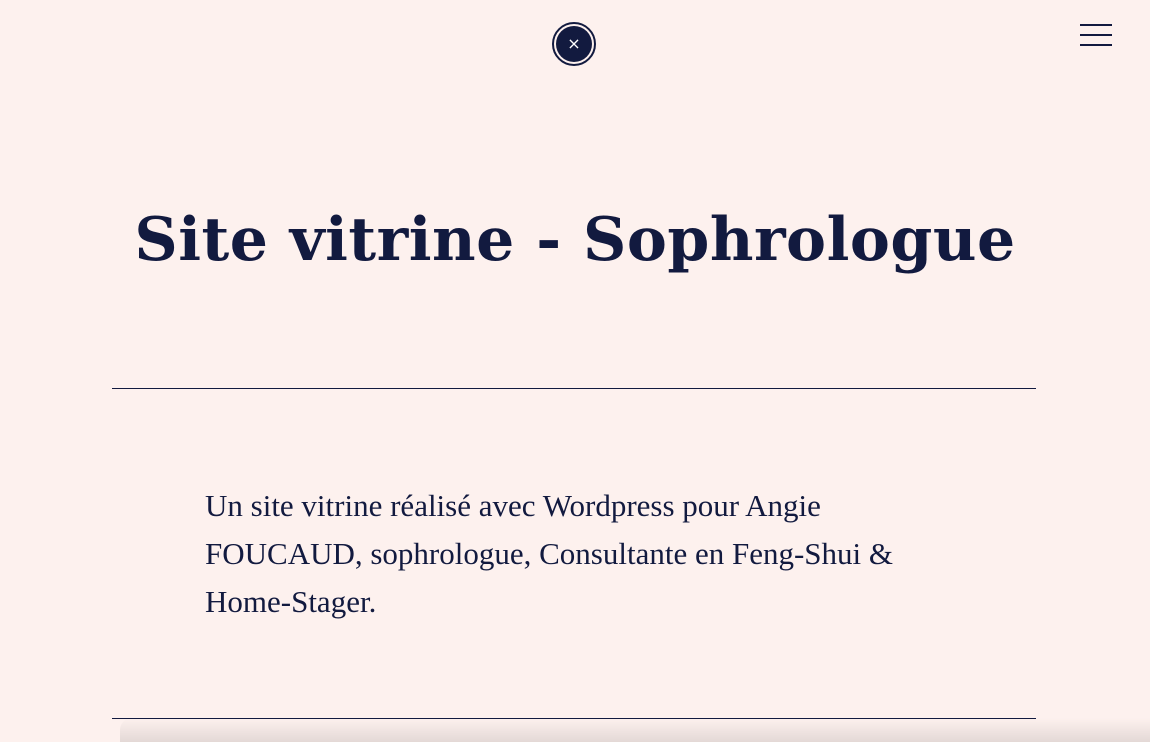 The width and height of the screenshot is (1150, 742). I want to click on page-title: Site vitrine - Sophrologue, so click(575, 240).